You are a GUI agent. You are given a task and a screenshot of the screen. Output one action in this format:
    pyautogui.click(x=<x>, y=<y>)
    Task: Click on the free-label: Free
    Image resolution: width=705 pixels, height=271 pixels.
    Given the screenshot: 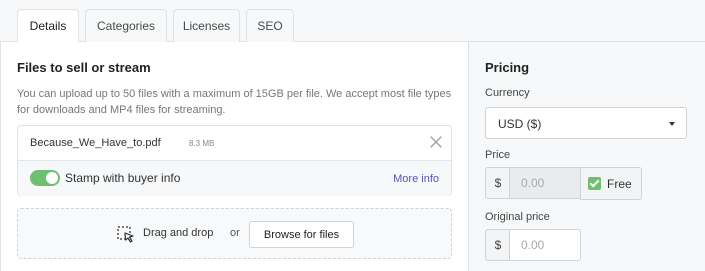 What is the action you would take?
    pyautogui.click(x=619, y=184)
    